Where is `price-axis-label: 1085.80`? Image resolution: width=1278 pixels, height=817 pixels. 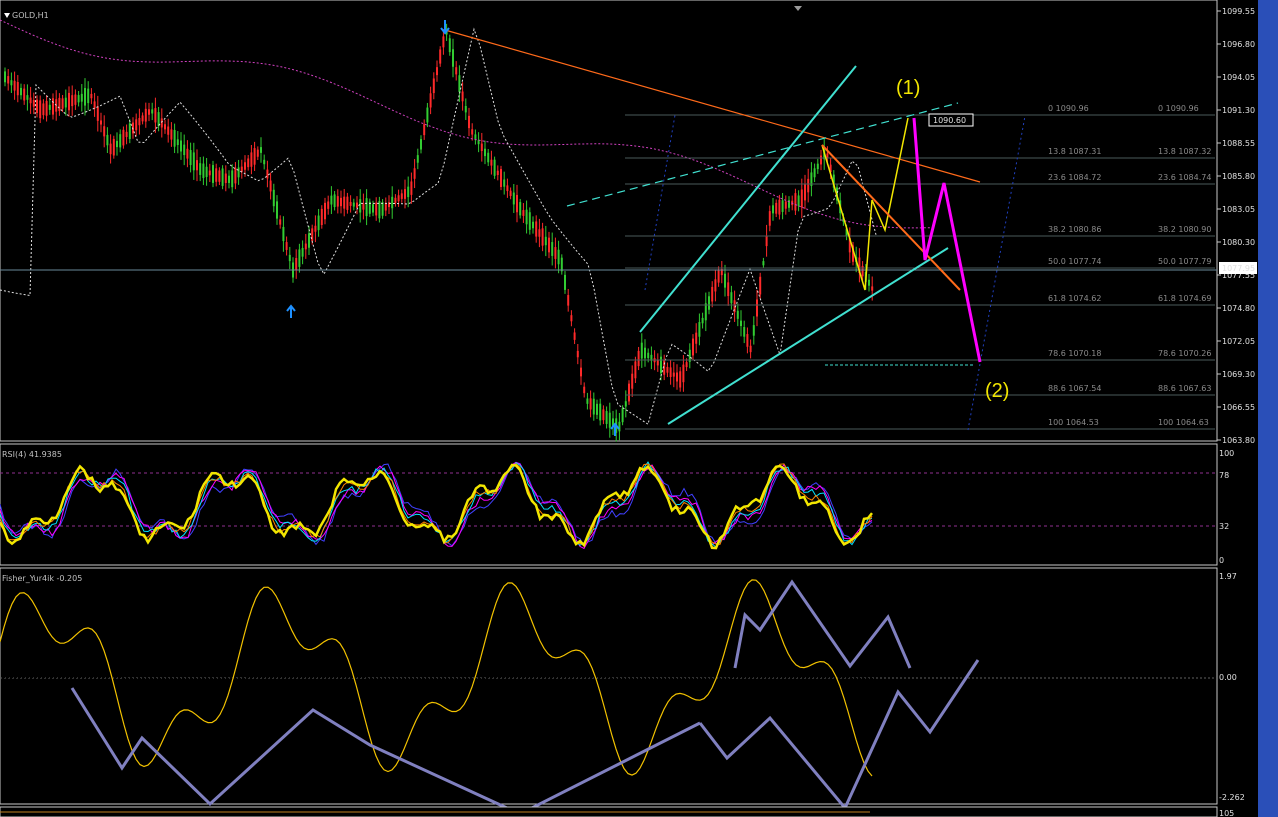 price-axis-label: 1085.80 is located at coordinates (1238, 176).